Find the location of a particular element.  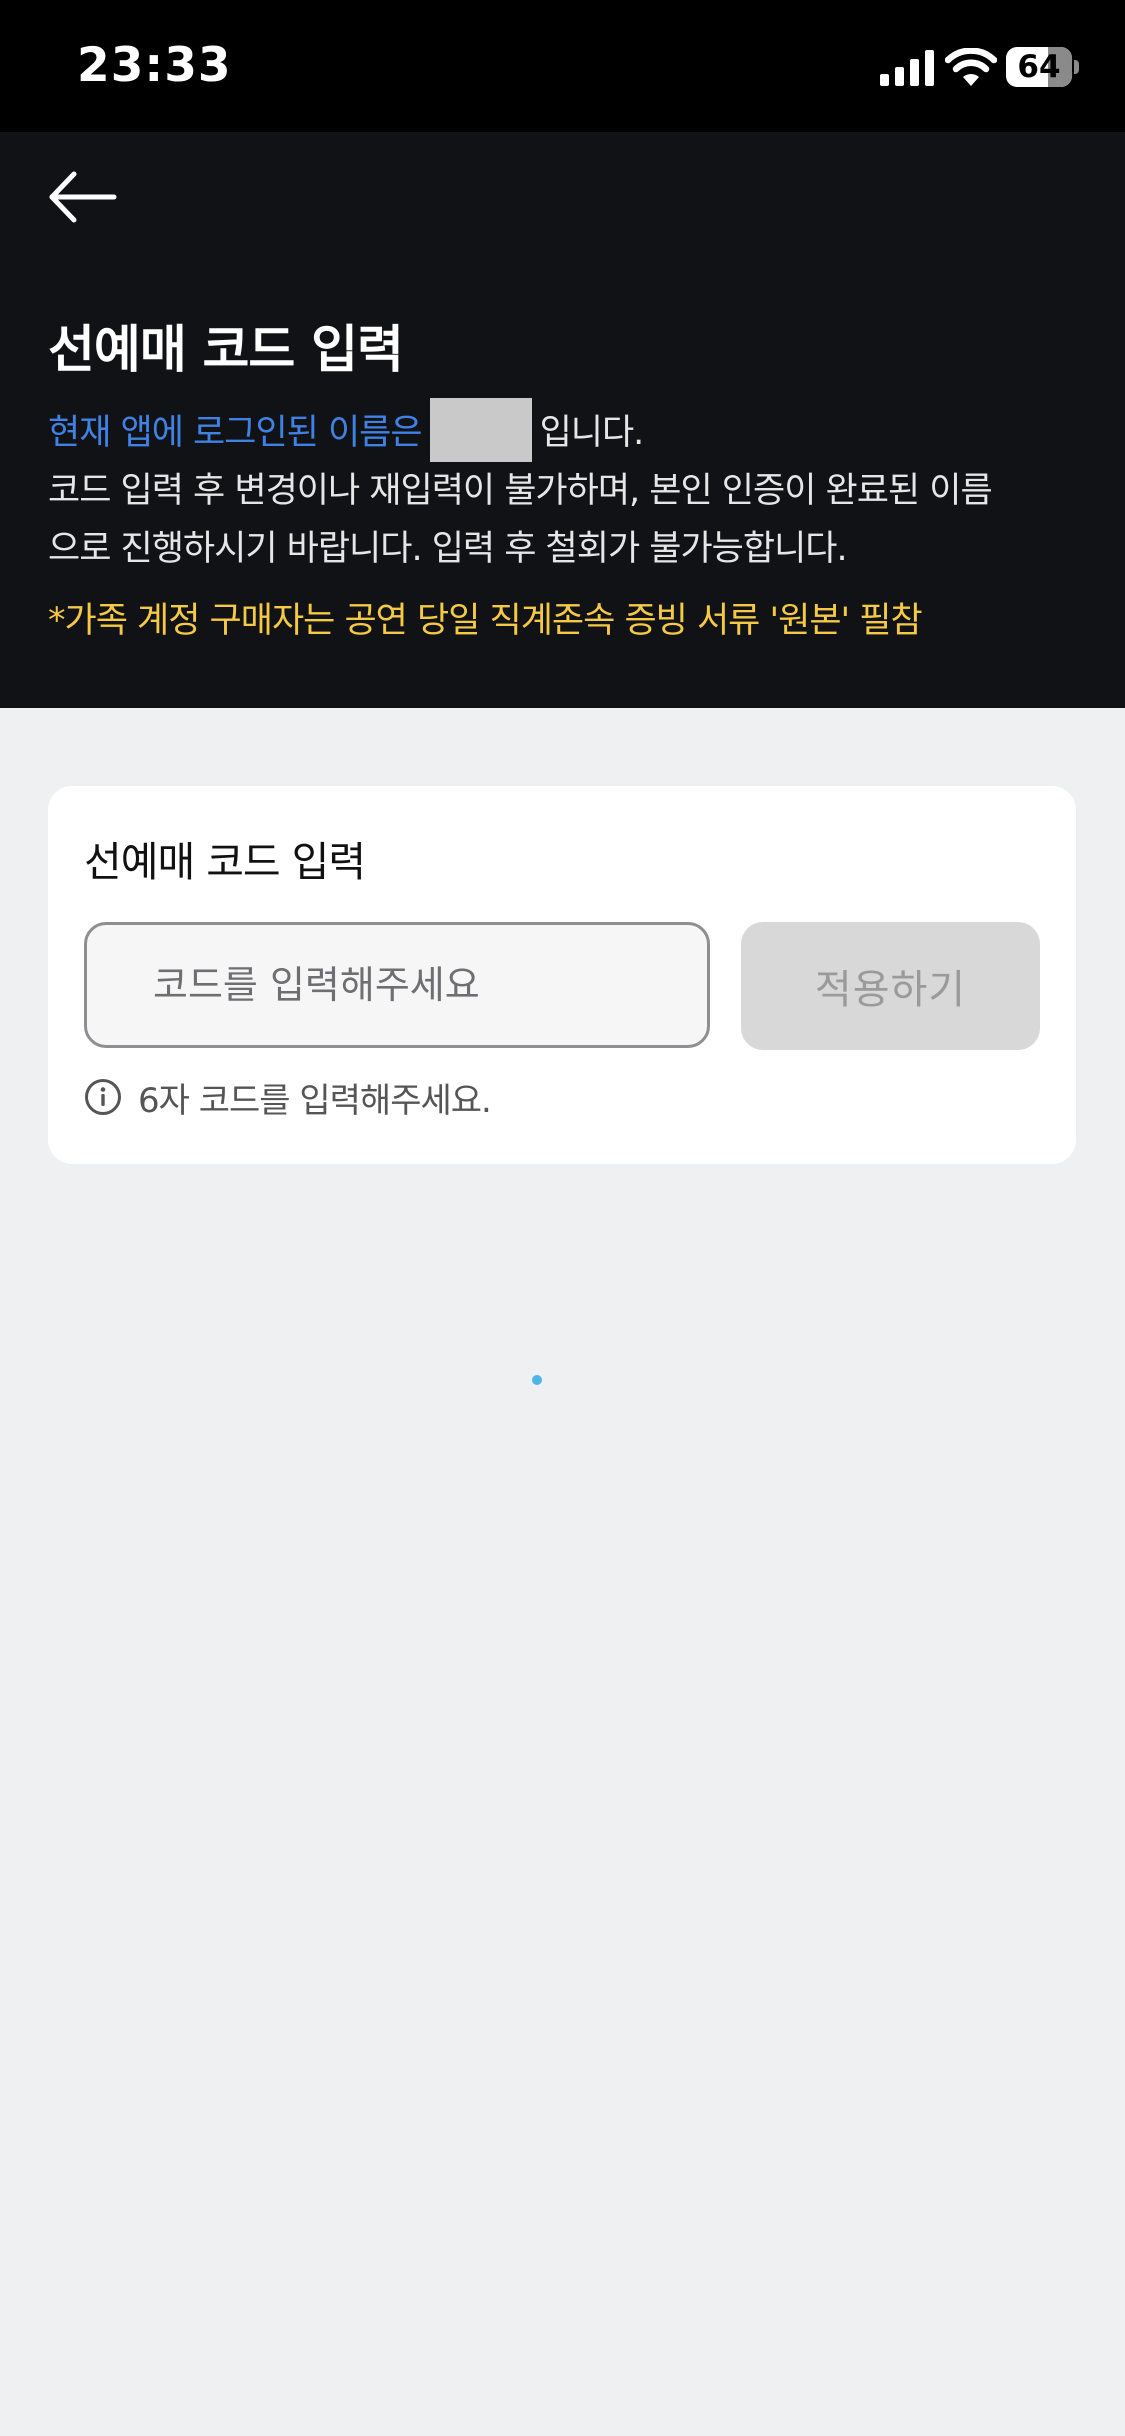

hint-text: 6자 코드를 입력해주세요. is located at coordinates (315, 1100).